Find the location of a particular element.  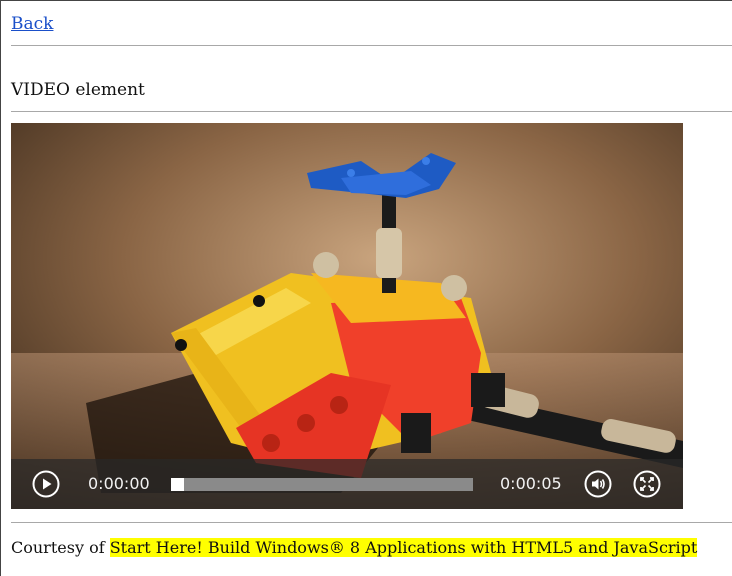

fullscreen-icon is located at coordinates (647, 484).